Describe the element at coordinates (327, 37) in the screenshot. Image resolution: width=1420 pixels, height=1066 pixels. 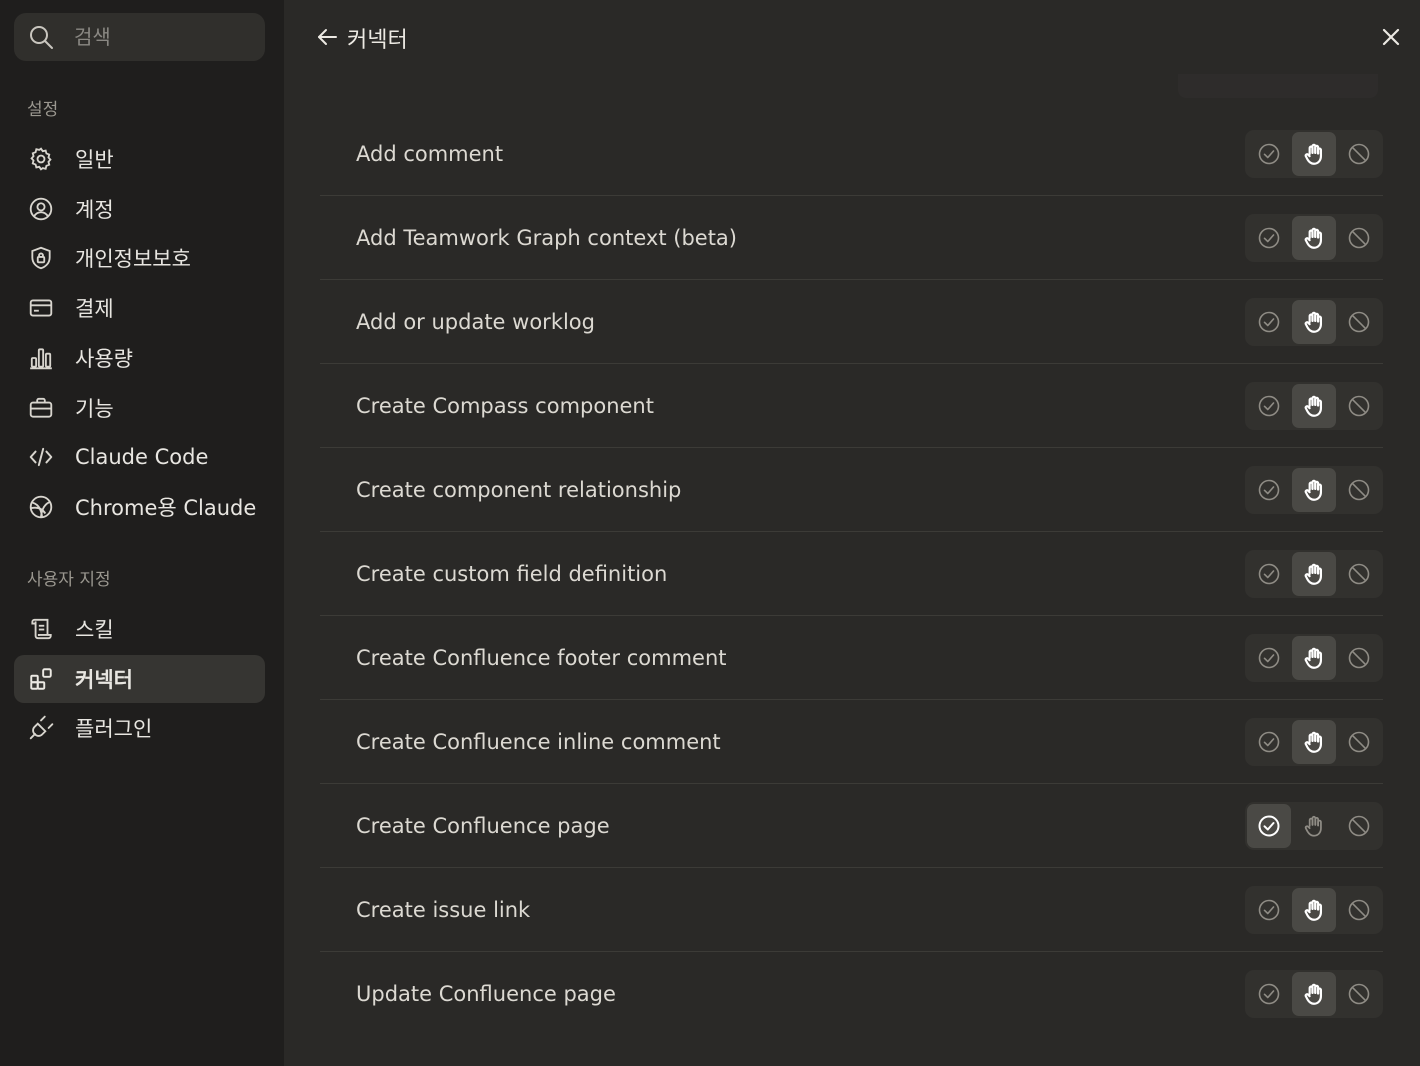
I see `back-button` at that location.